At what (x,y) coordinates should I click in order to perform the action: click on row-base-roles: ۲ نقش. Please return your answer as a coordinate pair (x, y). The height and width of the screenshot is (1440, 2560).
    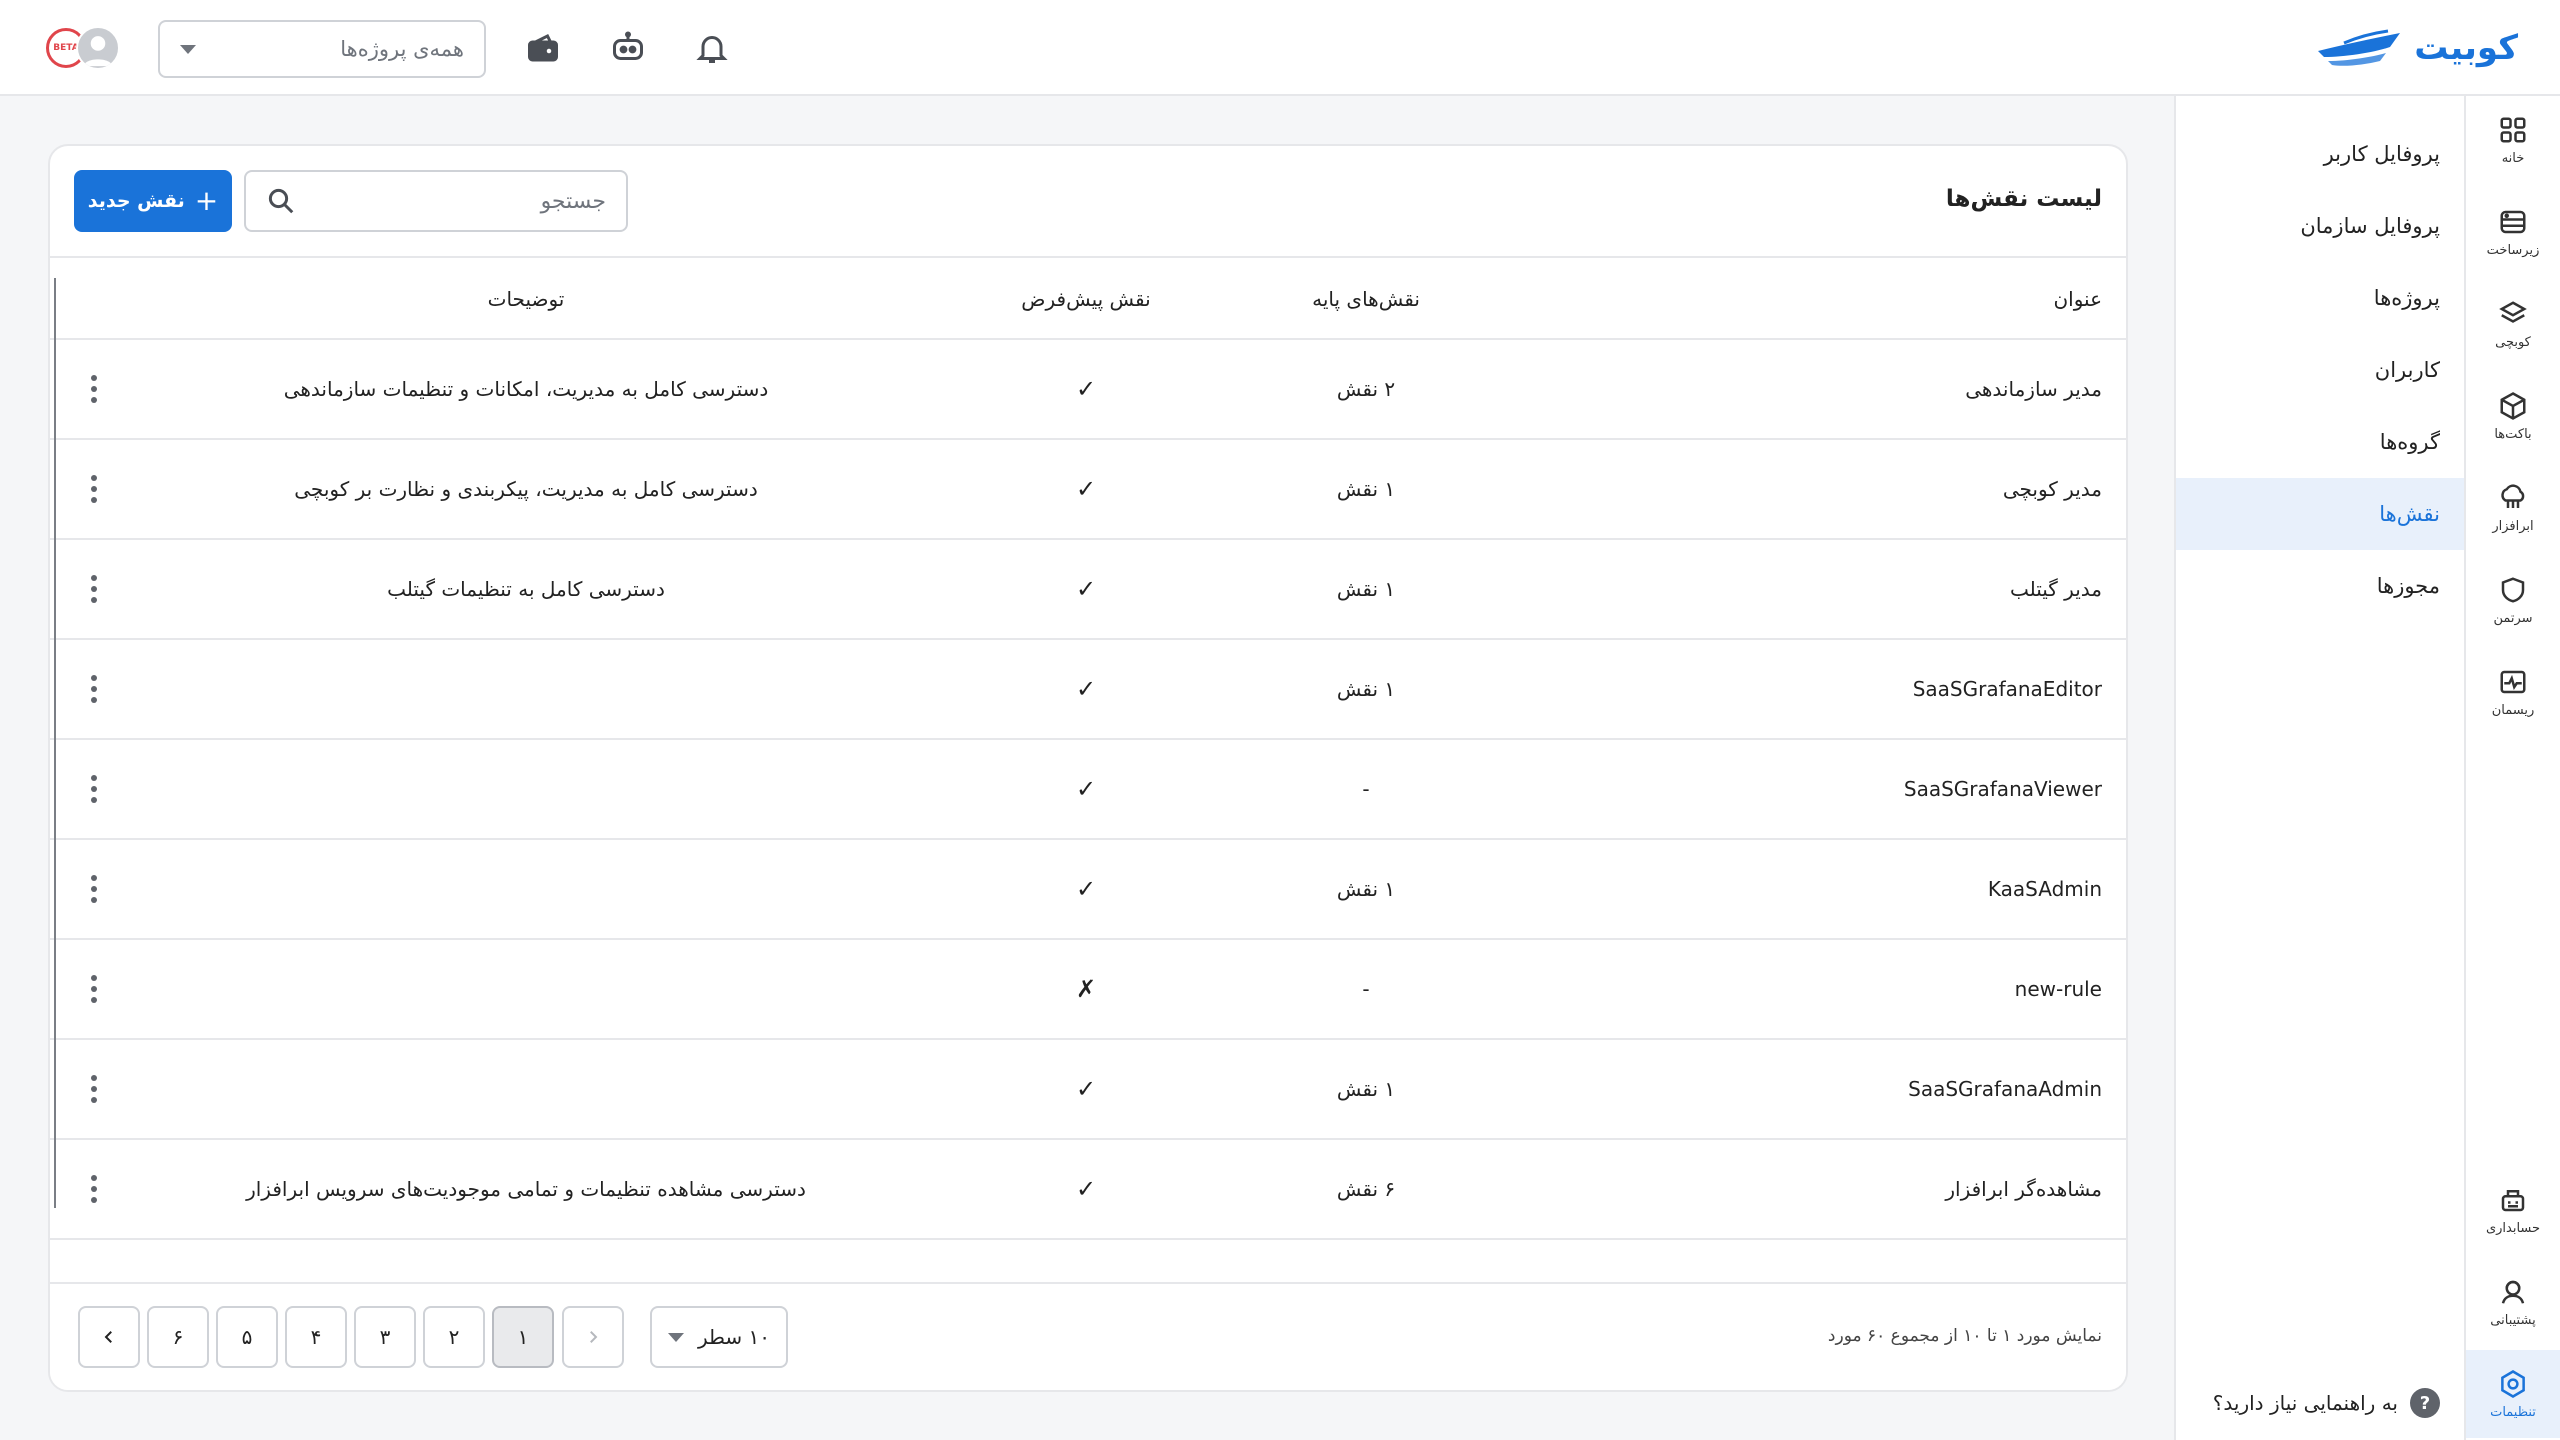
    Looking at the image, I should click on (1366, 389).